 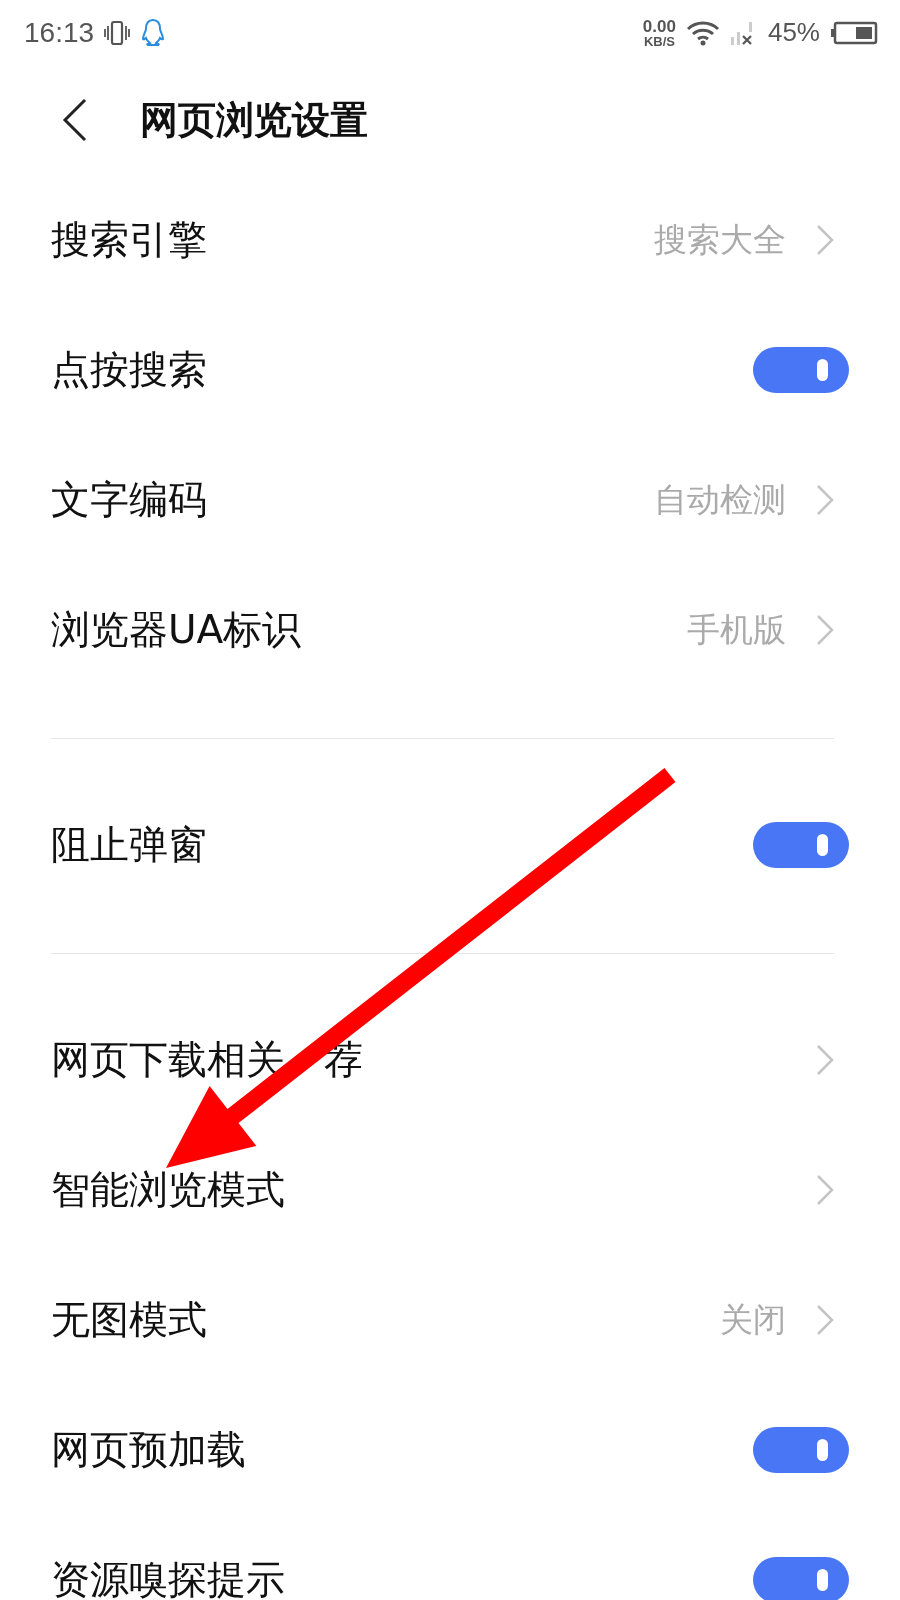 I want to click on vibrate-icon, so click(x=117, y=32).